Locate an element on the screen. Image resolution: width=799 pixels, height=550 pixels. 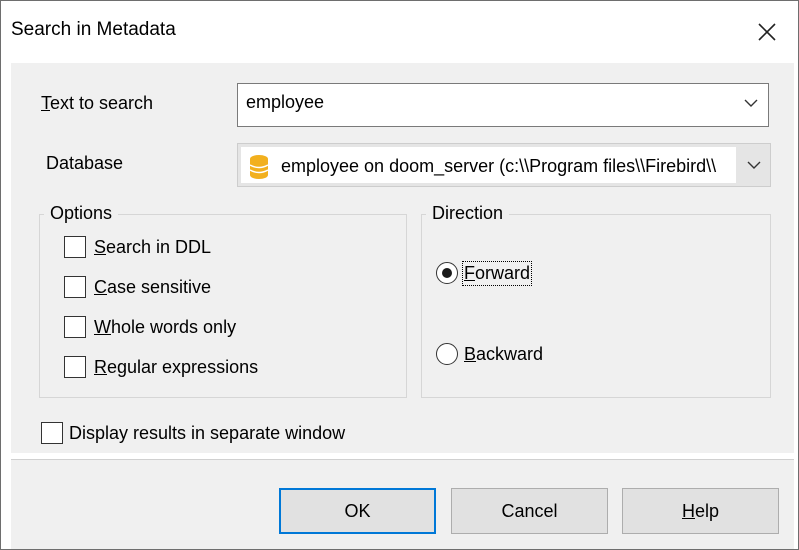
case-sensitive-checkbox: Case sensitive is located at coordinates (137, 287).